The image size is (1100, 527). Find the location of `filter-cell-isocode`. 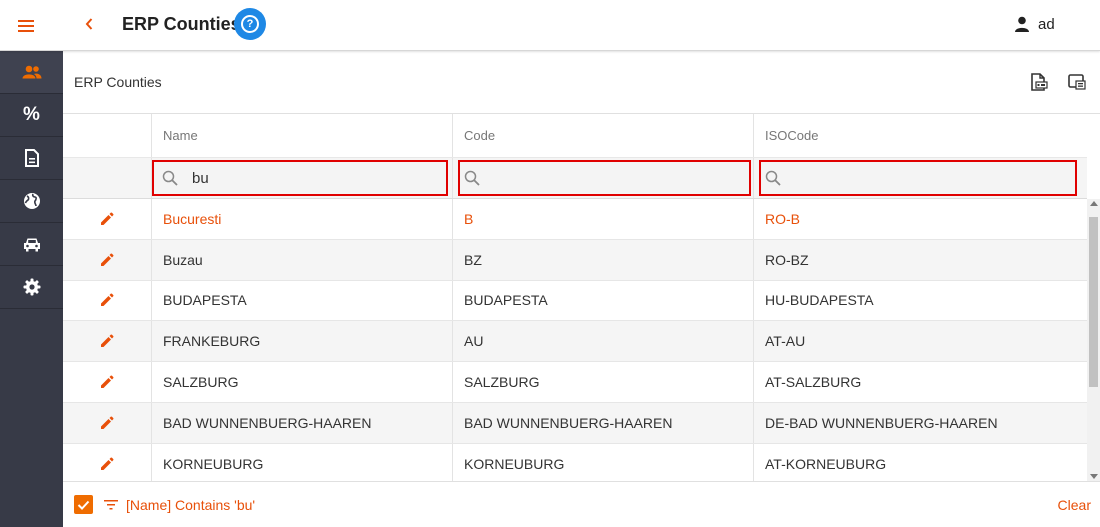

filter-cell-isocode is located at coordinates (920, 178).